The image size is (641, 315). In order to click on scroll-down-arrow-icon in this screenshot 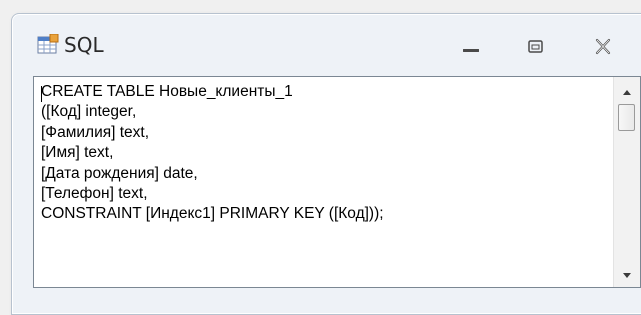, I will do `click(627, 275)`.